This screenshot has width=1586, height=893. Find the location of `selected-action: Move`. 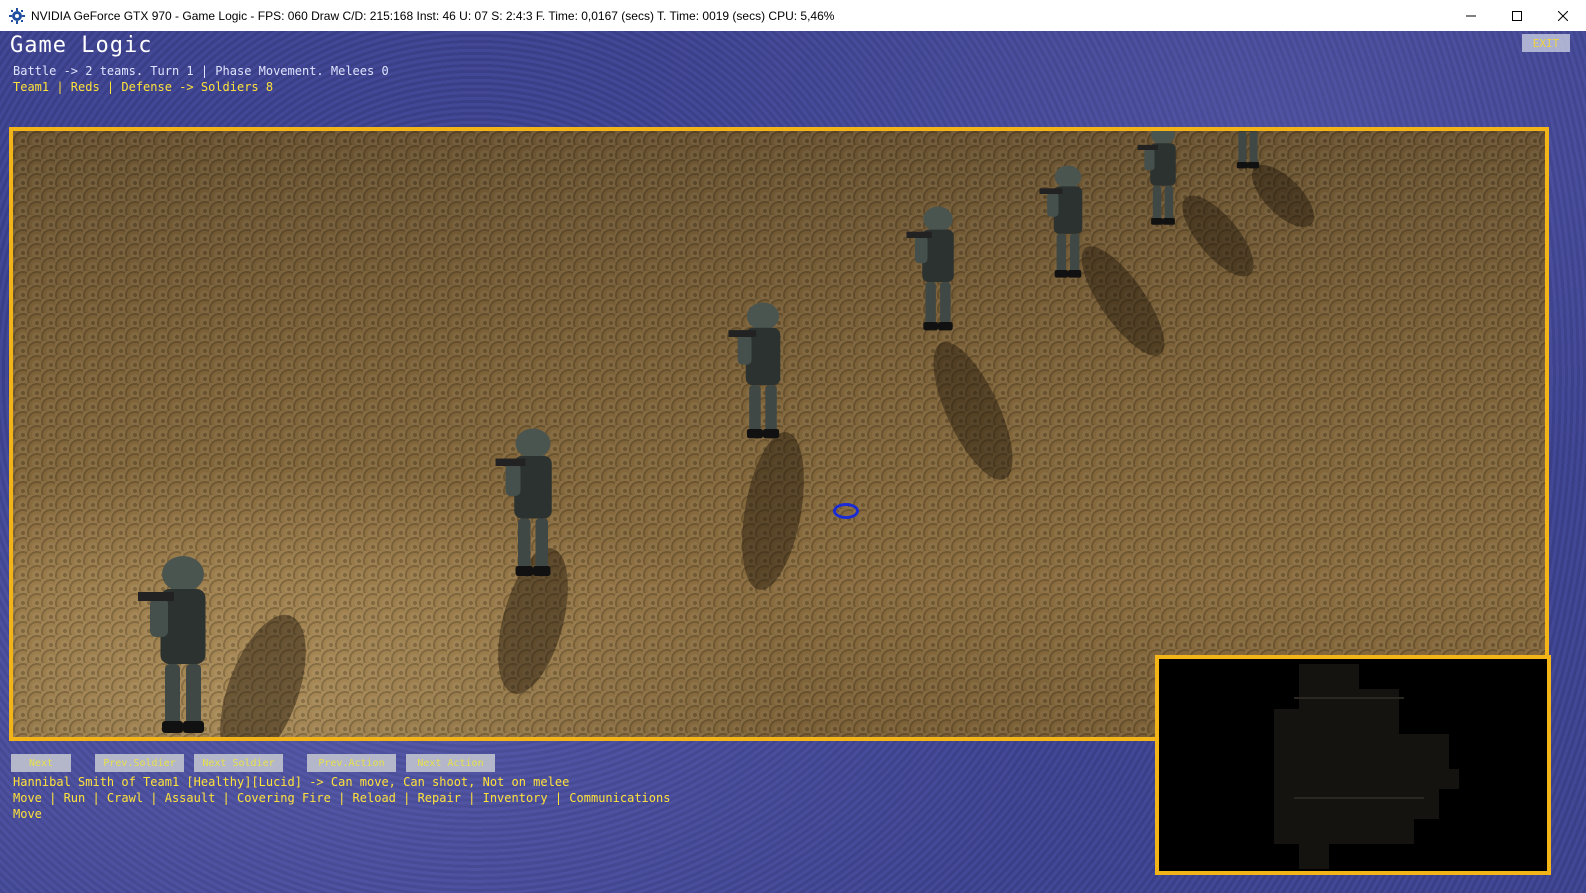

selected-action: Move is located at coordinates (27, 814).